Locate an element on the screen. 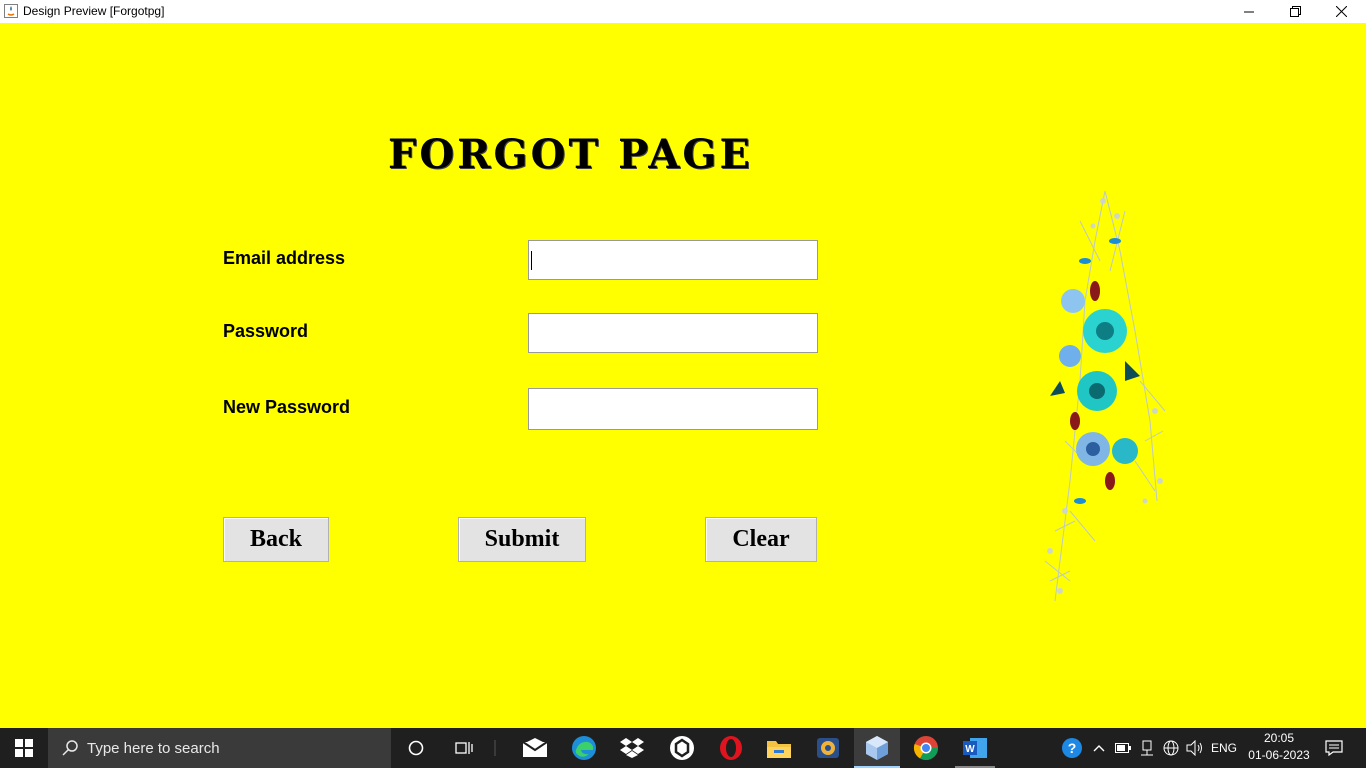  new-password-label: New Password is located at coordinates (287, 407).